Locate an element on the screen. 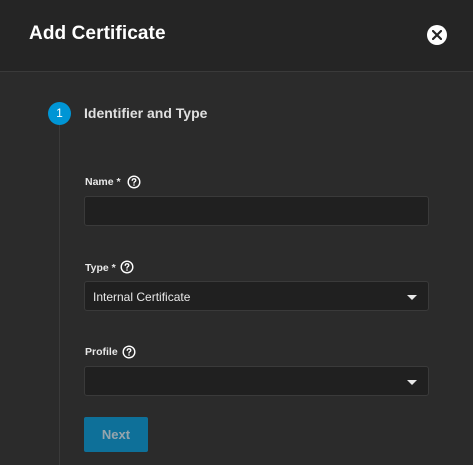 The height and width of the screenshot is (465, 473). step-number-badge: 1 is located at coordinates (59, 113).